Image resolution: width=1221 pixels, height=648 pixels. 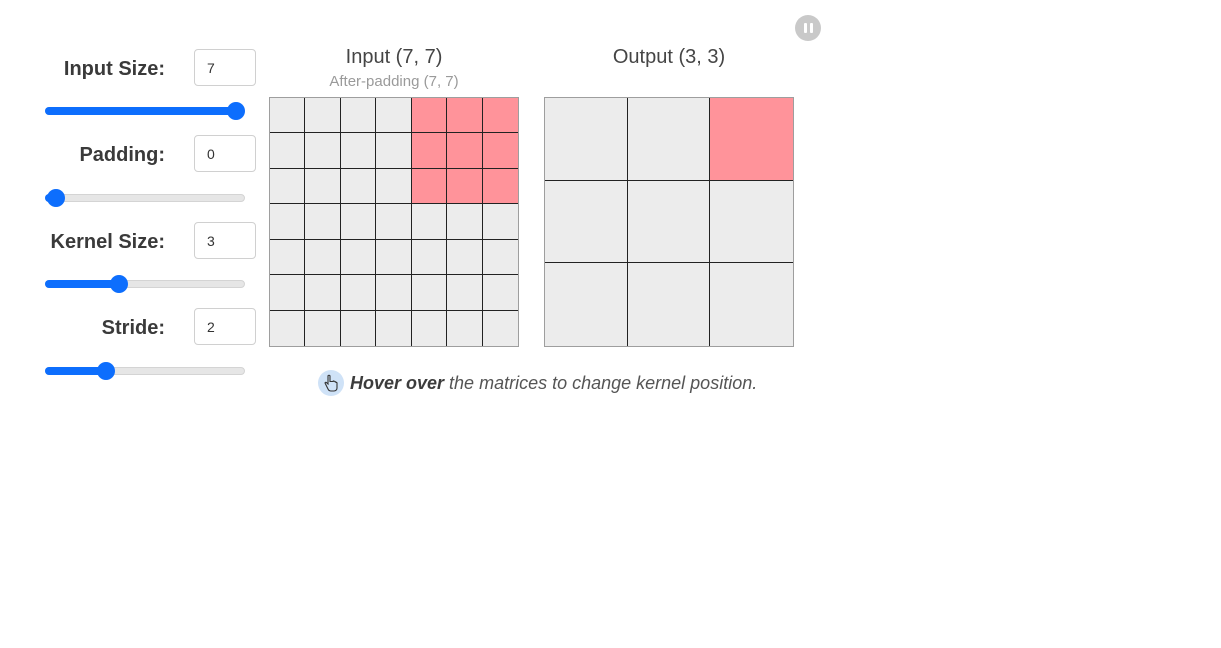 I want to click on output-matrix, so click(x=669, y=222).